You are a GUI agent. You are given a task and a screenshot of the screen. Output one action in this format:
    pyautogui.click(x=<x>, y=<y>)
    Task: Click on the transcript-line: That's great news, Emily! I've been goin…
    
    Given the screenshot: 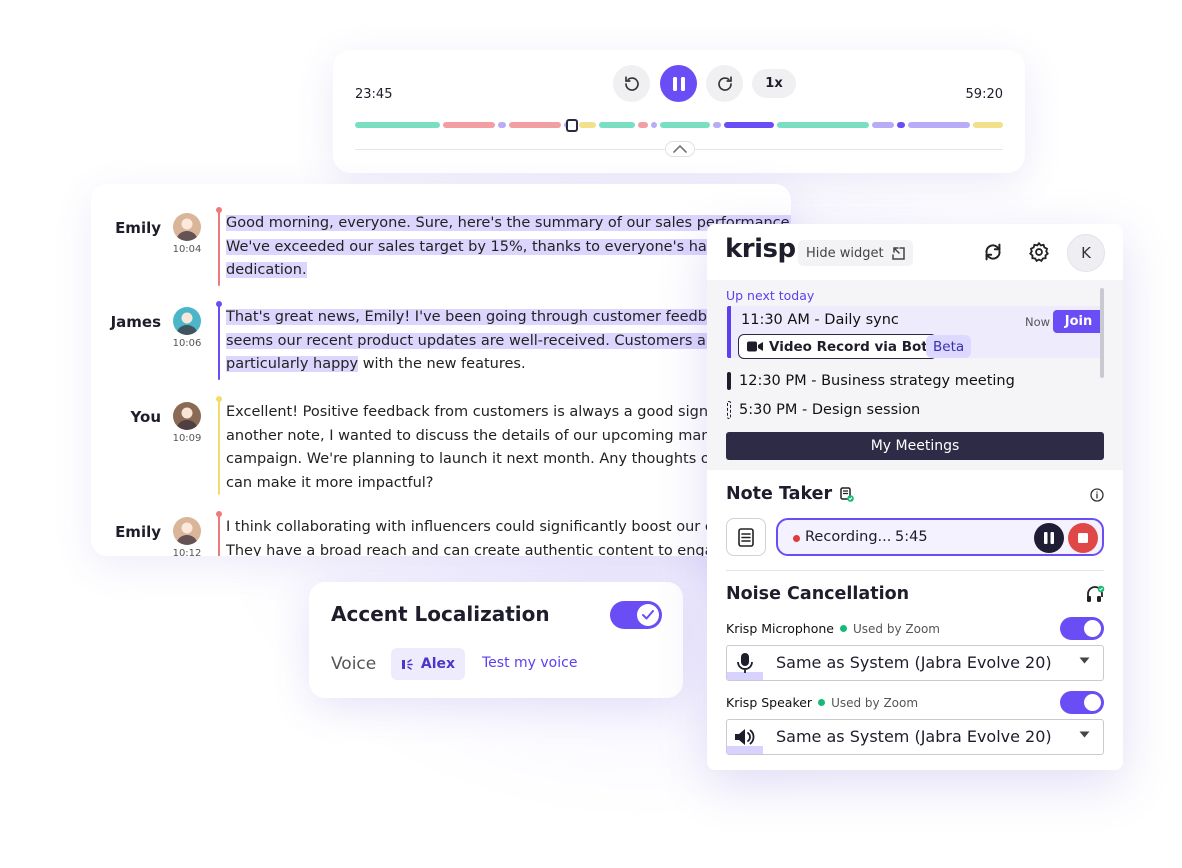 What is the action you would take?
    pyautogui.click(x=506, y=318)
    